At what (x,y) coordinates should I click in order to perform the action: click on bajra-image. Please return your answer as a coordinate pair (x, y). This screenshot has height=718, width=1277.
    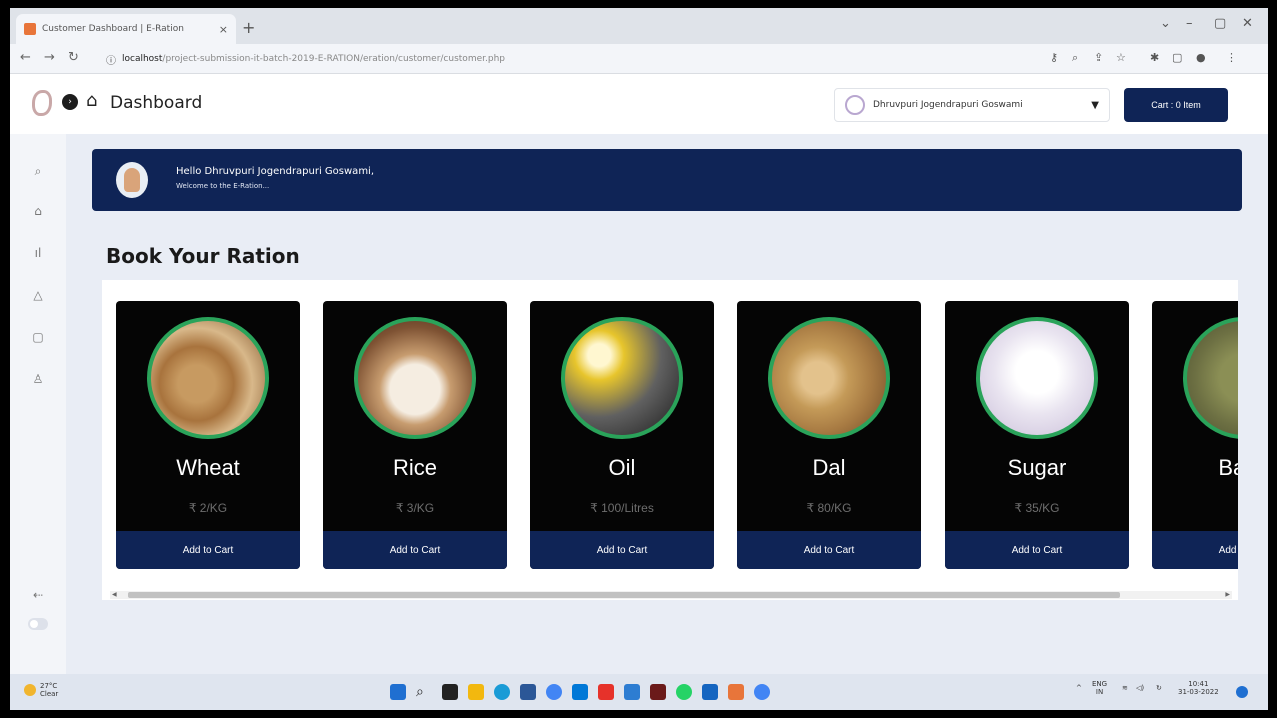
    Looking at the image, I should click on (1210, 378).